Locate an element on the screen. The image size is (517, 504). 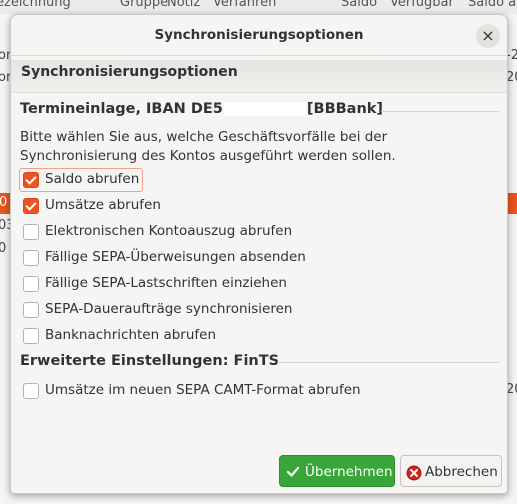
option-label: Banknachrichten abrufen is located at coordinates (131, 335).